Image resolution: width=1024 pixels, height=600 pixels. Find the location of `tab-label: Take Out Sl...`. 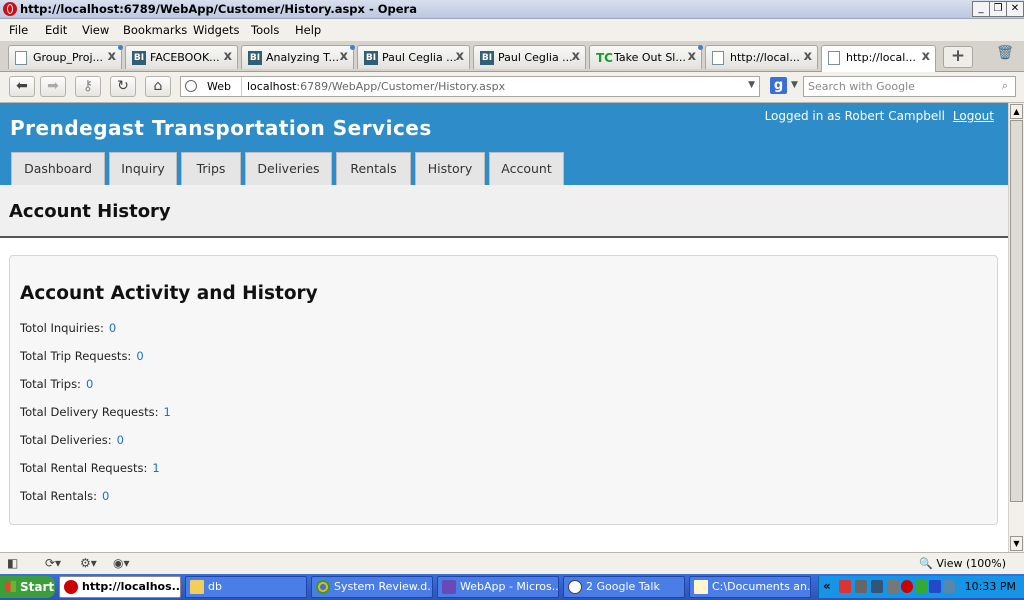

tab-label: Take Out Sl... is located at coordinates (650, 57).